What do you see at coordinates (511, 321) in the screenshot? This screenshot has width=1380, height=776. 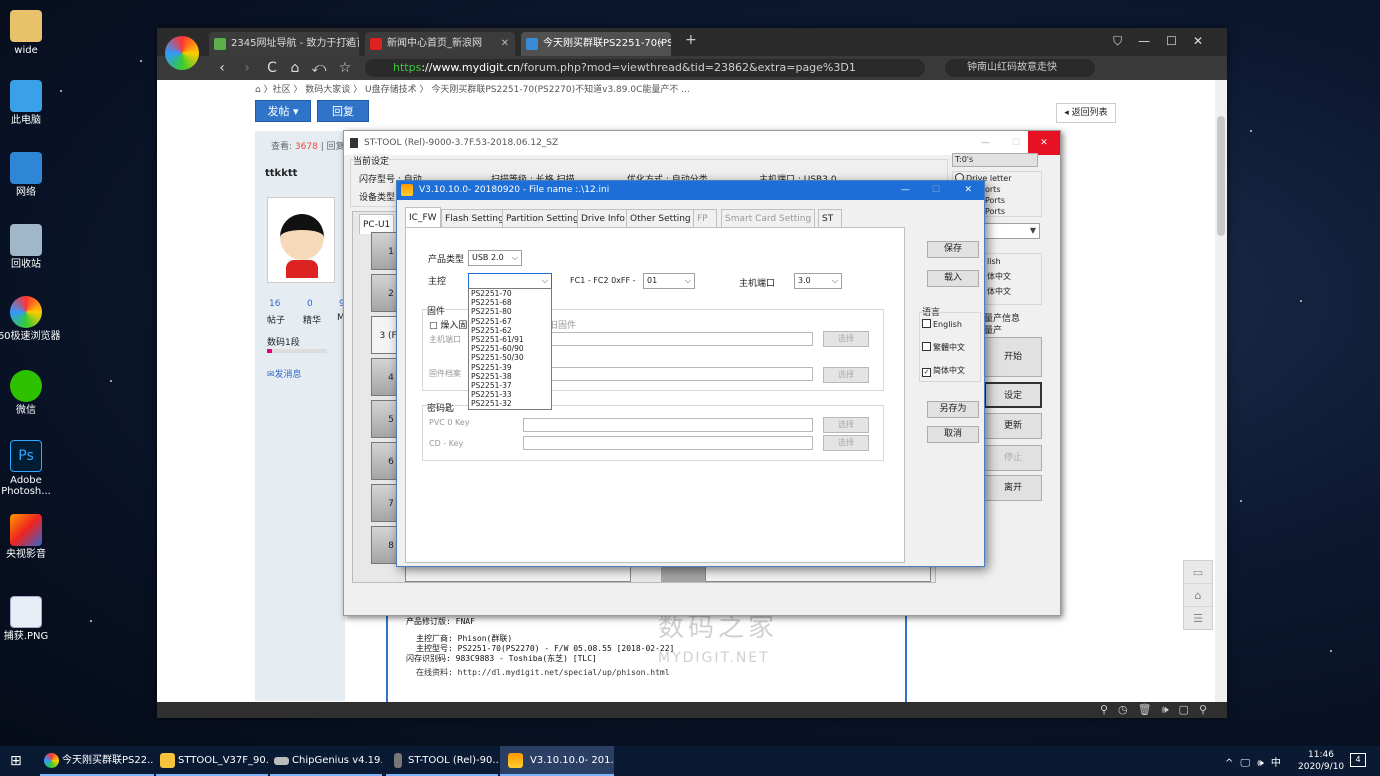 I see `controller-option: PS2251-67` at bounding box center [511, 321].